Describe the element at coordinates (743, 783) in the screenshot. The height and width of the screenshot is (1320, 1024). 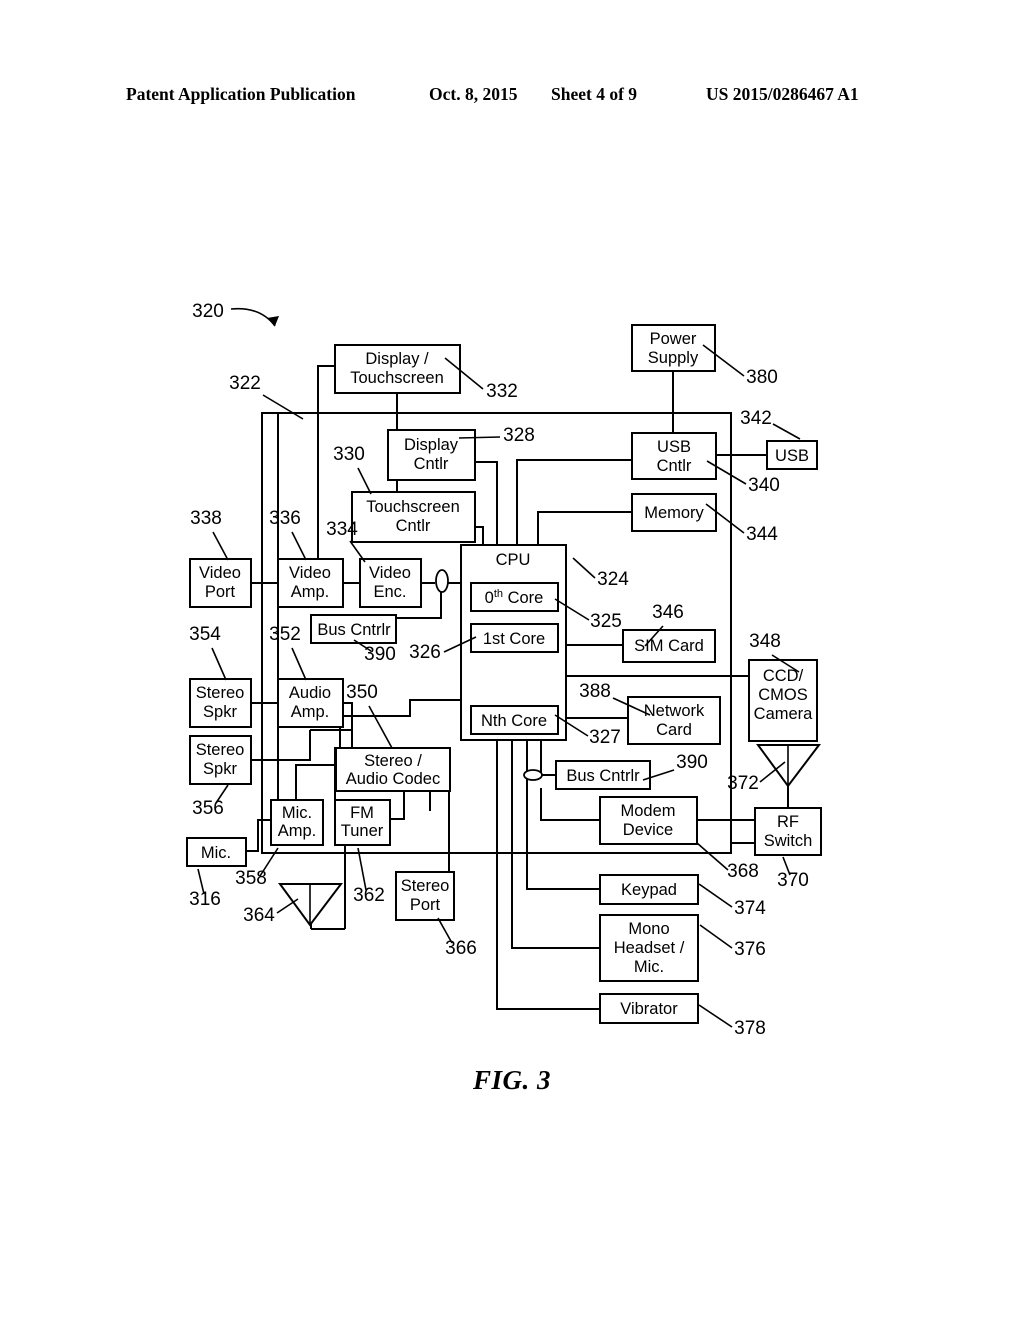
I see `ref-372: 372` at that location.